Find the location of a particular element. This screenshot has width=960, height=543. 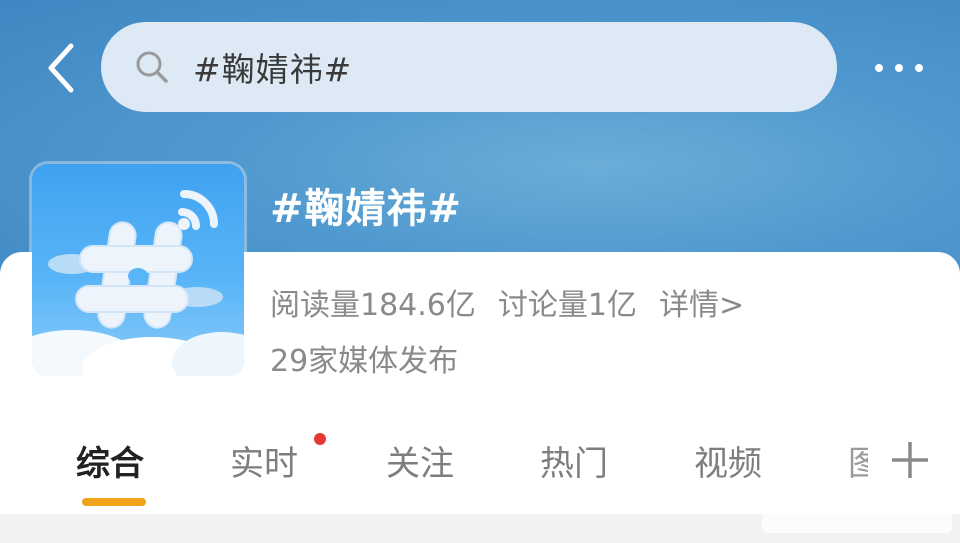

media-count: 29家媒体发布 is located at coordinates (364, 361).